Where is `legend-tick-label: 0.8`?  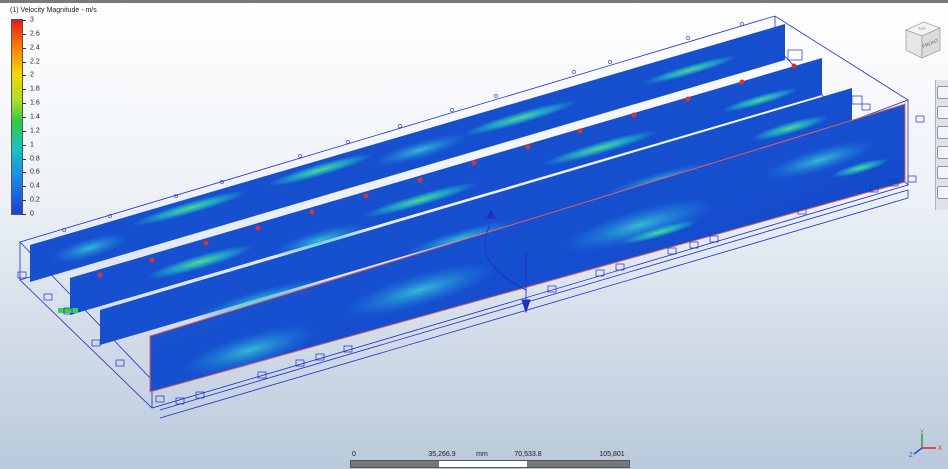 legend-tick-label: 0.8 is located at coordinates (35, 159).